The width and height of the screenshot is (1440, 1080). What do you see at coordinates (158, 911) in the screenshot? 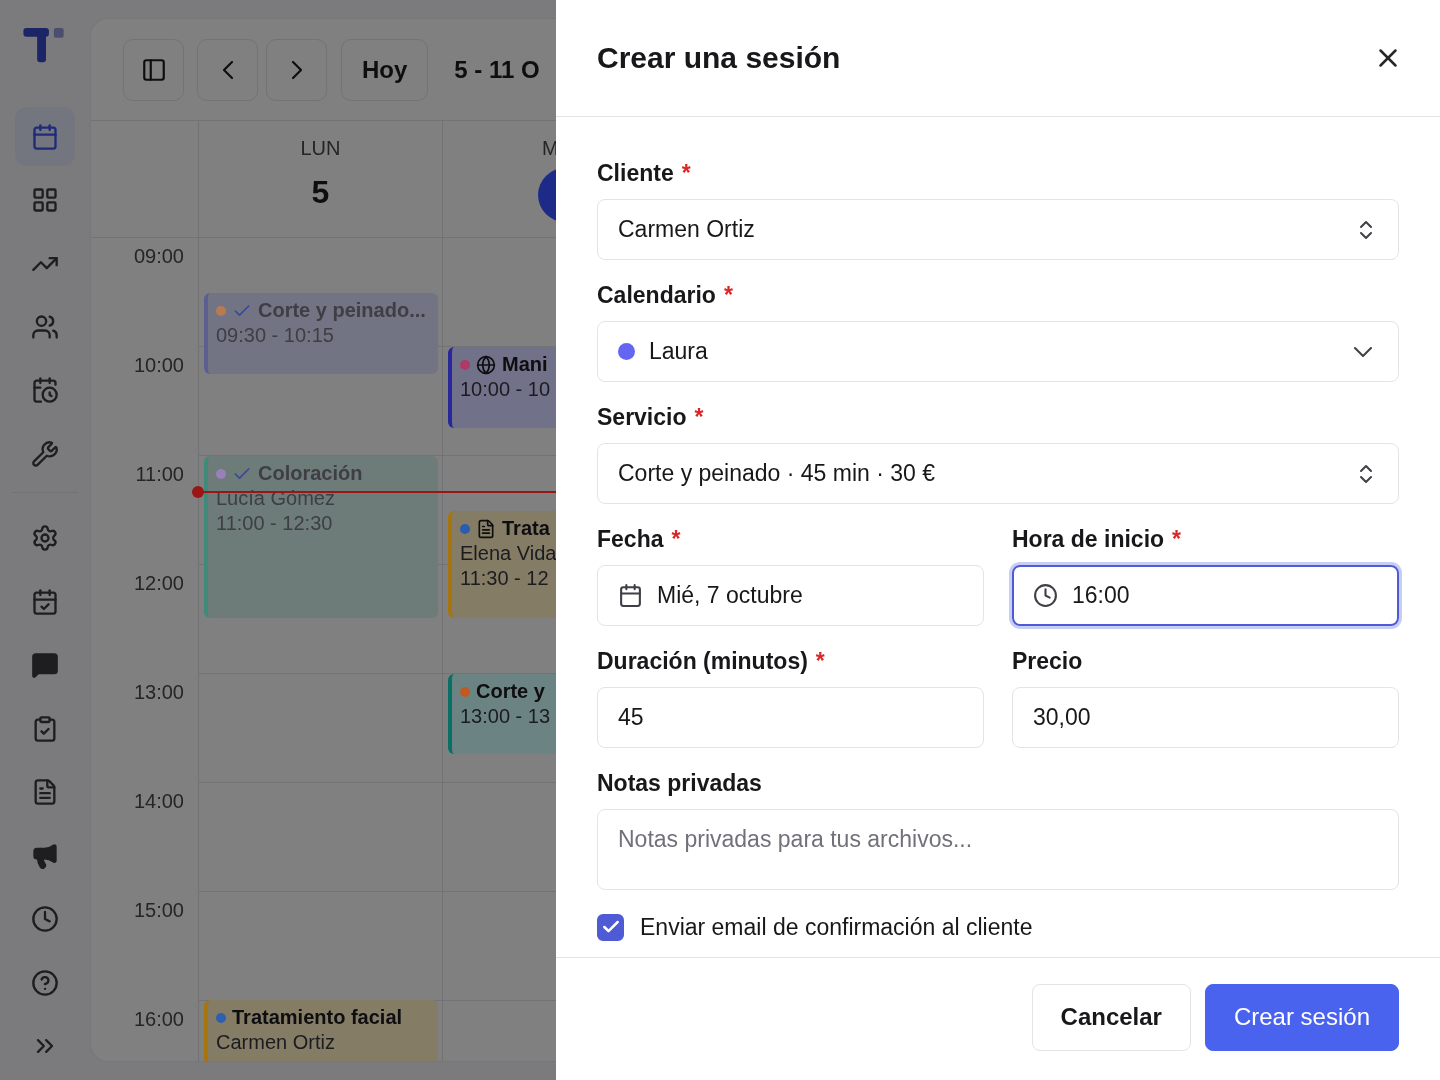
I see `hour-label: 15:00` at bounding box center [158, 911].